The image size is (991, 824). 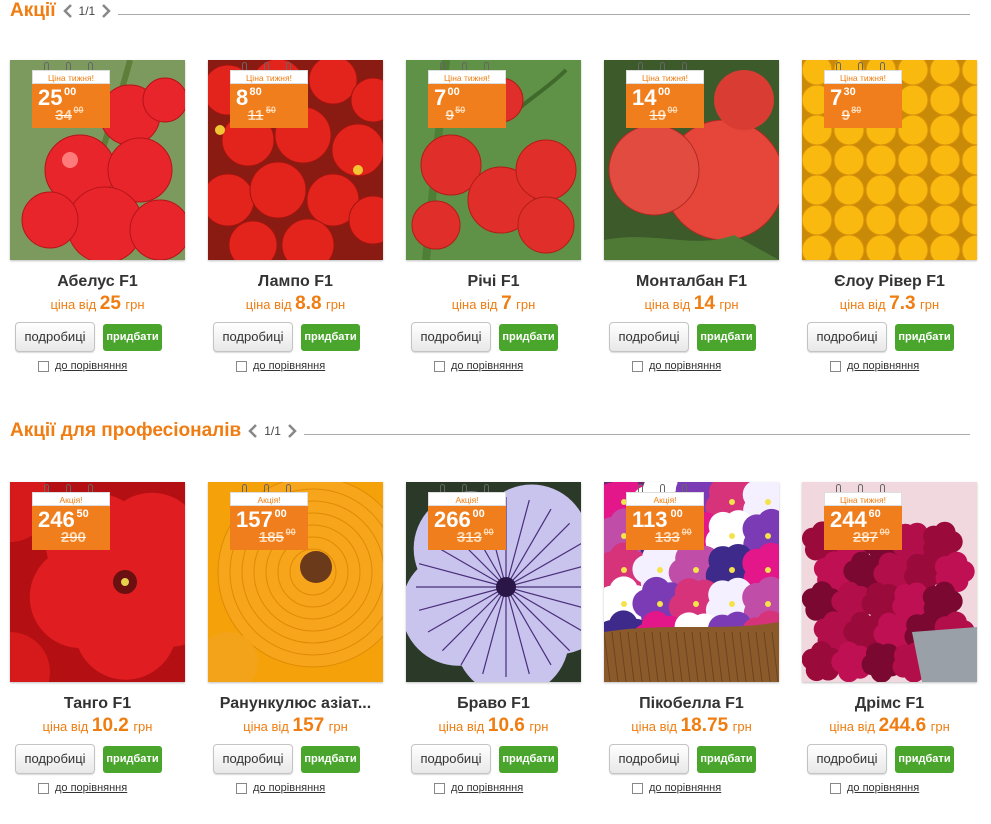 What do you see at coordinates (493, 160) in the screenshot?
I see `product-image: Ціна тижня! 7 00 9 50` at bounding box center [493, 160].